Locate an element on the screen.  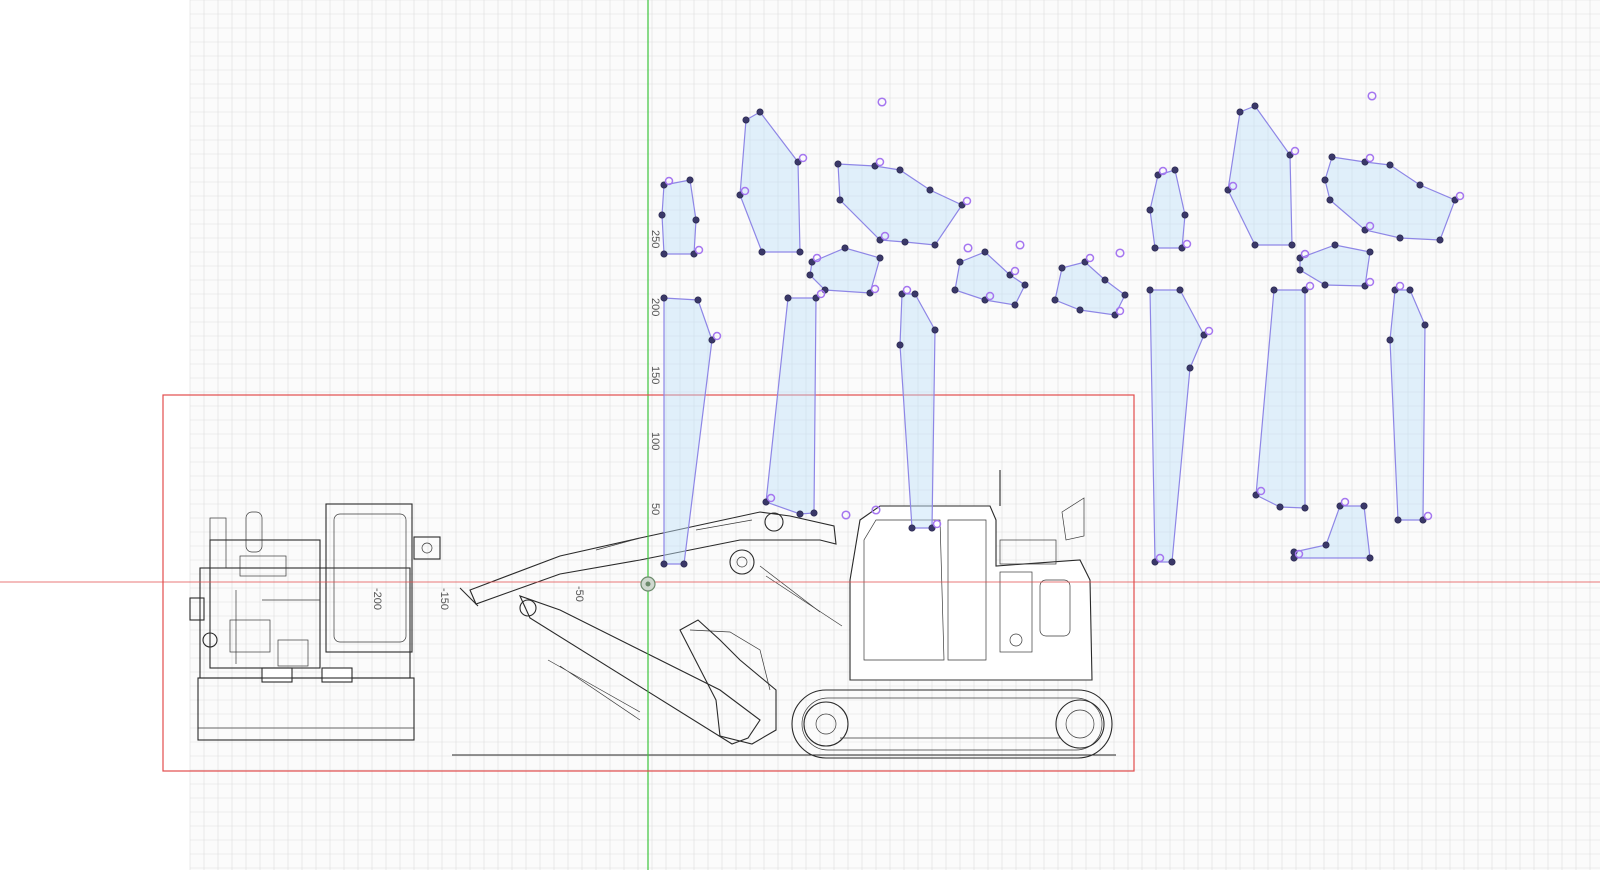
y-tick-label: 150 is located at coordinates (655, 375).